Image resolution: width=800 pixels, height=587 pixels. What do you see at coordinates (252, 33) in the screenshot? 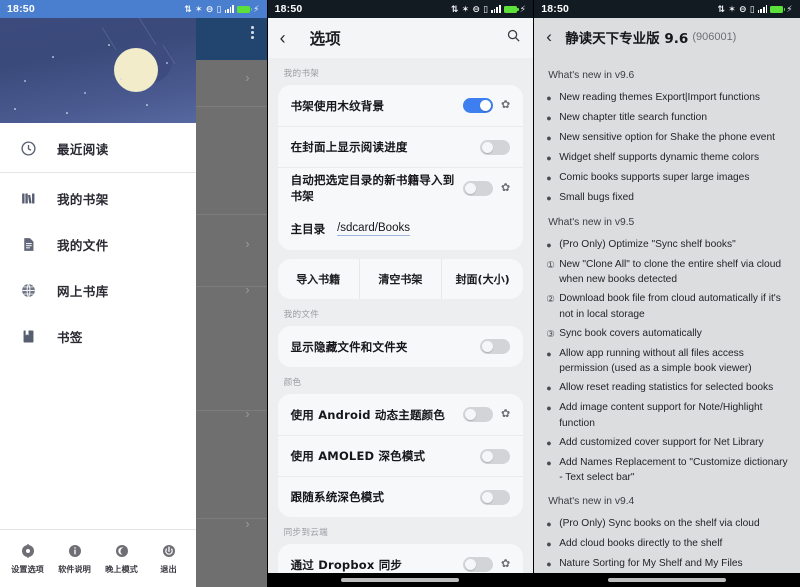
I see `overflow-menu-icon` at bounding box center [252, 33].